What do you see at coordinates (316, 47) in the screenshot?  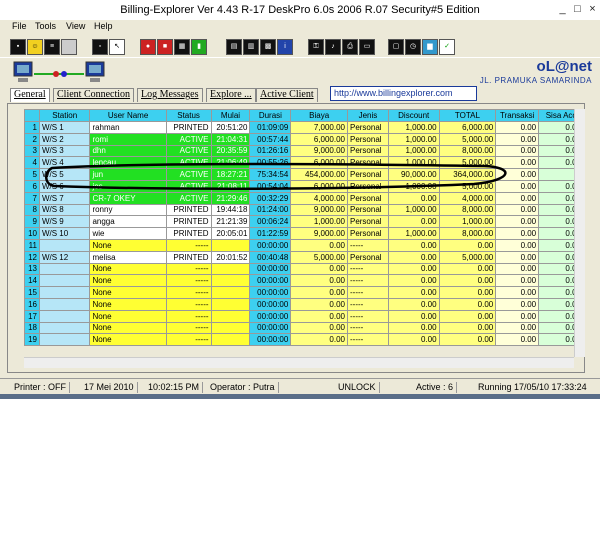 I see `toolbar-key-icon: ⚿` at bounding box center [316, 47].